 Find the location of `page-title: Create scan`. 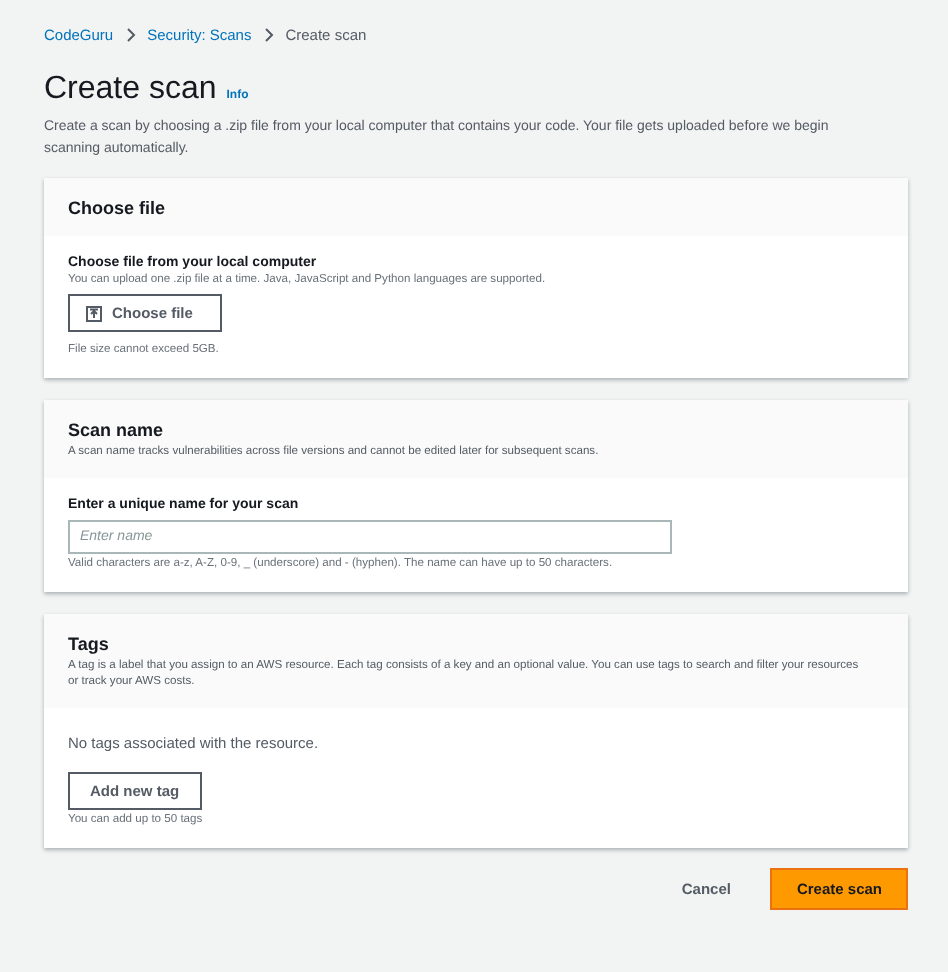

page-title: Create scan is located at coordinates (130, 90).